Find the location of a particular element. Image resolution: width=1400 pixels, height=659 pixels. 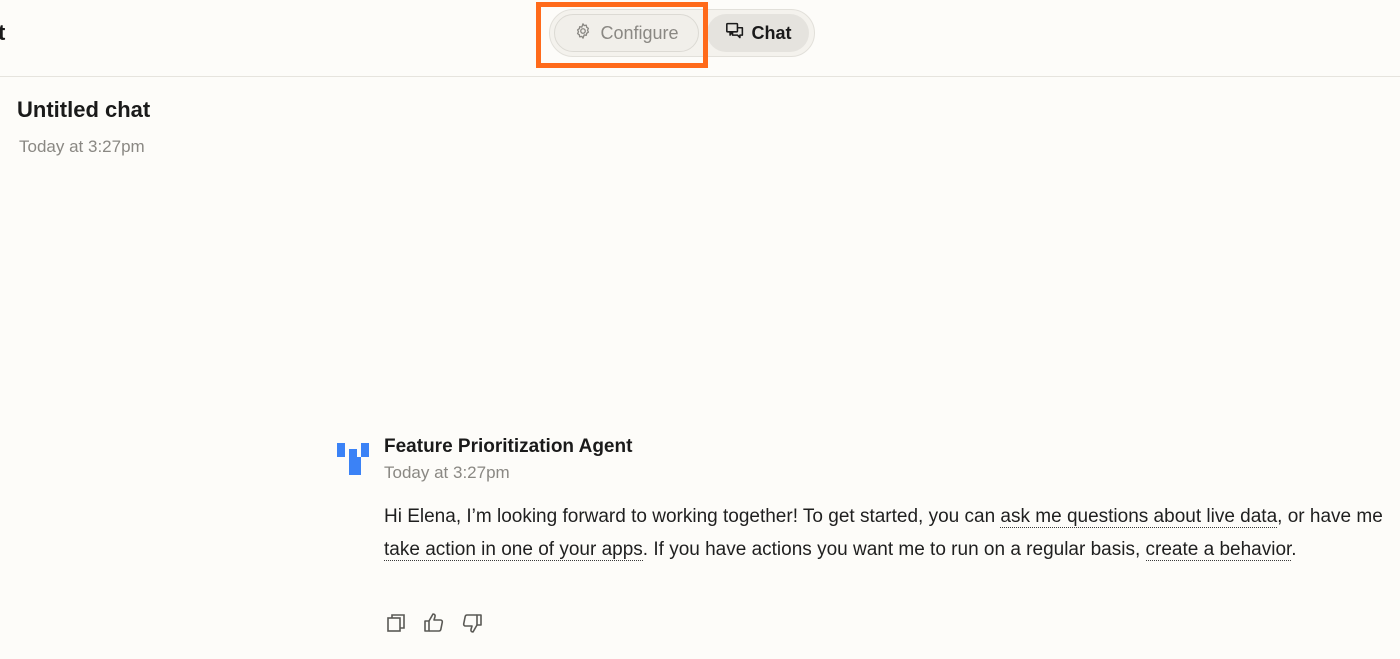

message-text-4: . is located at coordinates (1294, 549).